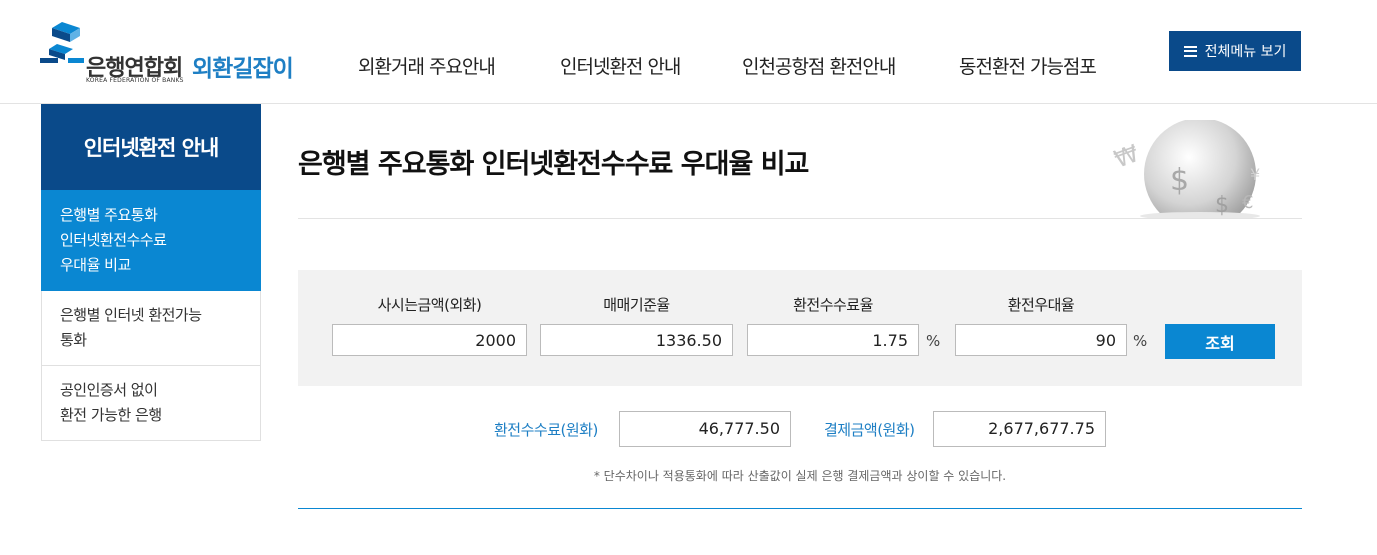 Image resolution: width=1377 pixels, height=555 pixels. I want to click on sidebar-item-label-line: 은행별 주요통화, so click(109, 215).